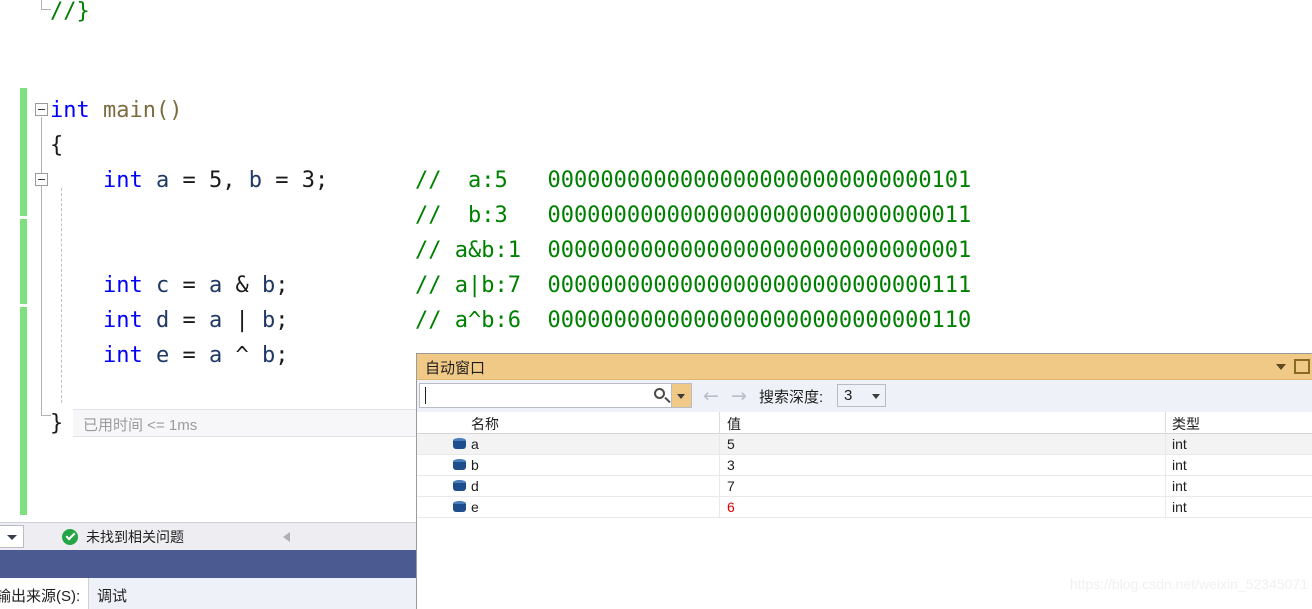 The height and width of the screenshot is (609, 1312). Describe the element at coordinates (70, 537) in the screenshot. I see `success-check-icon` at that location.